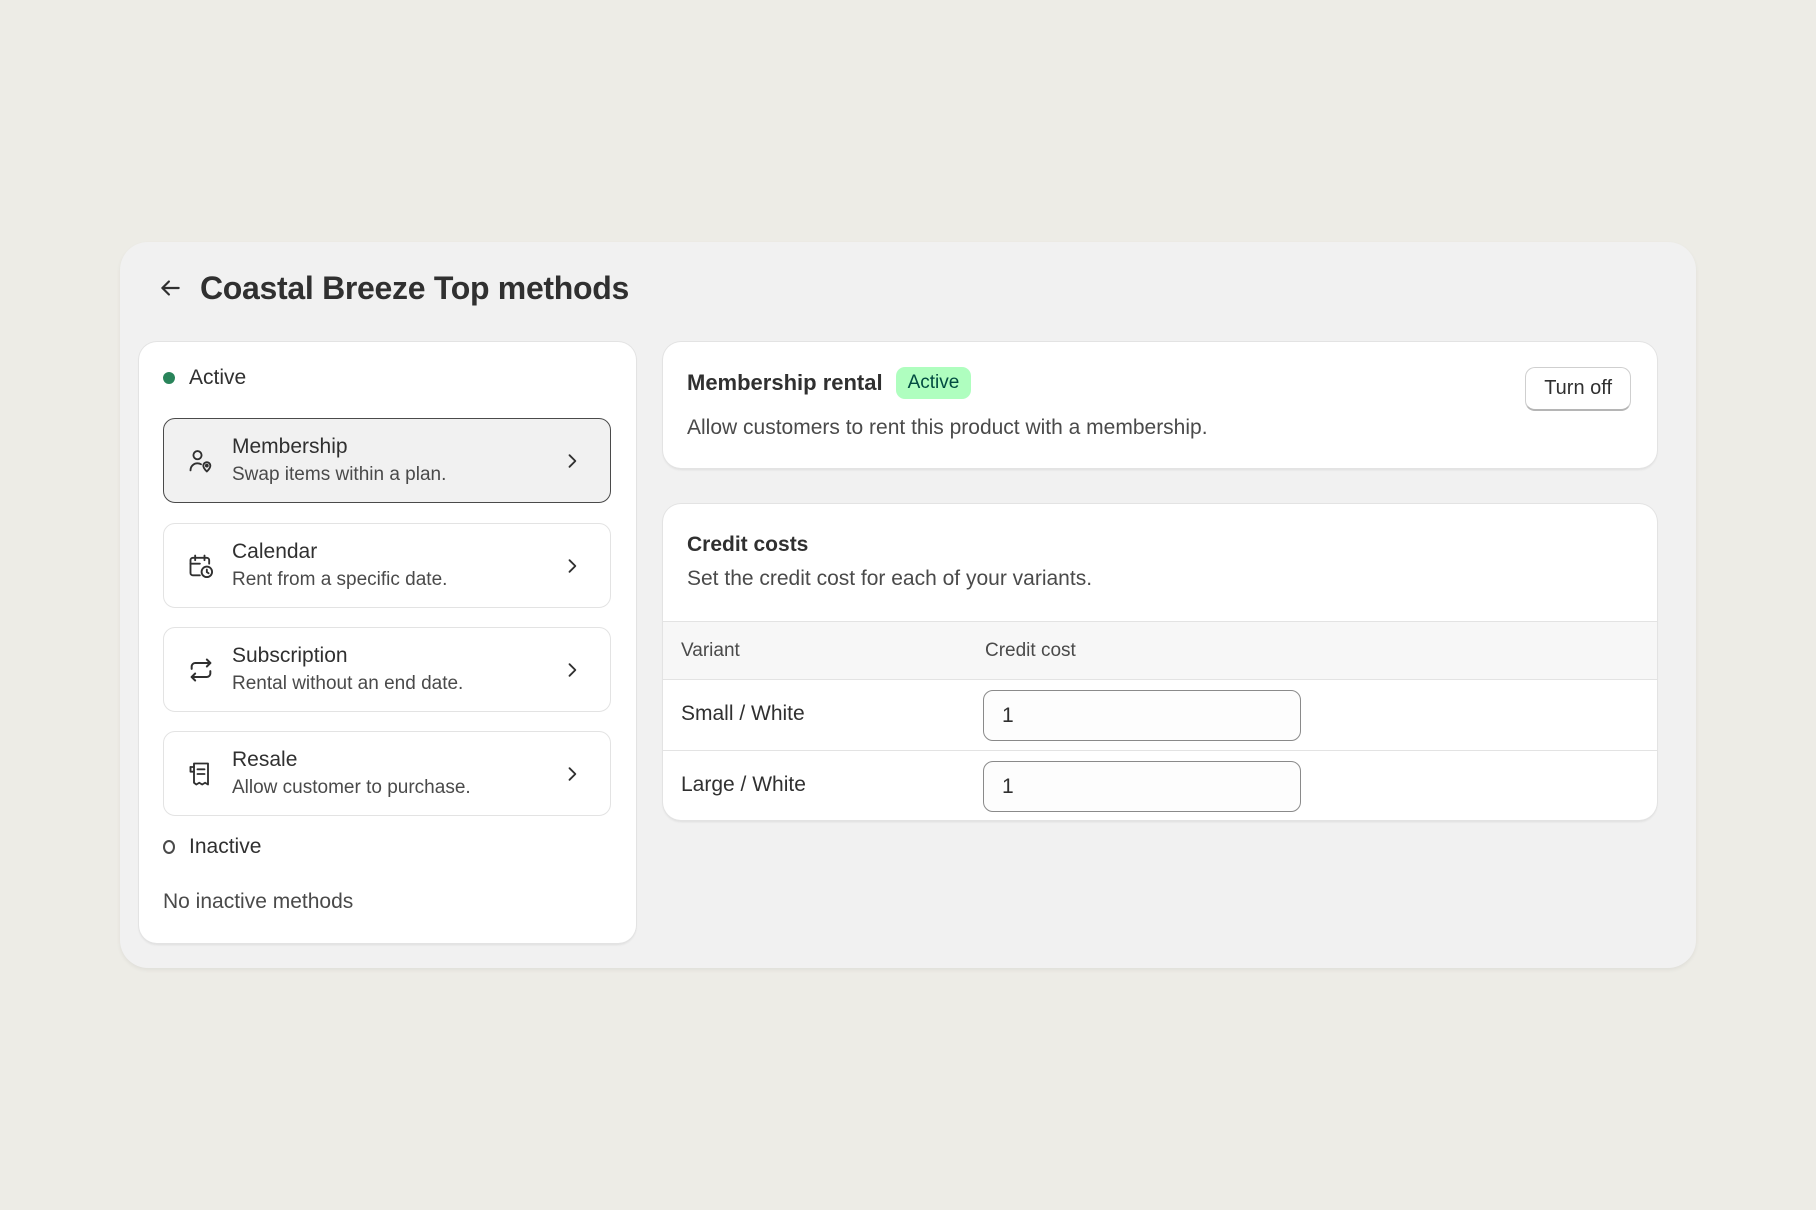  What do you see at coordinates (1030, 650) in the screenshot?
I see `column-header-credit-cost: Credit cost` at bounding box center [1030, 650].